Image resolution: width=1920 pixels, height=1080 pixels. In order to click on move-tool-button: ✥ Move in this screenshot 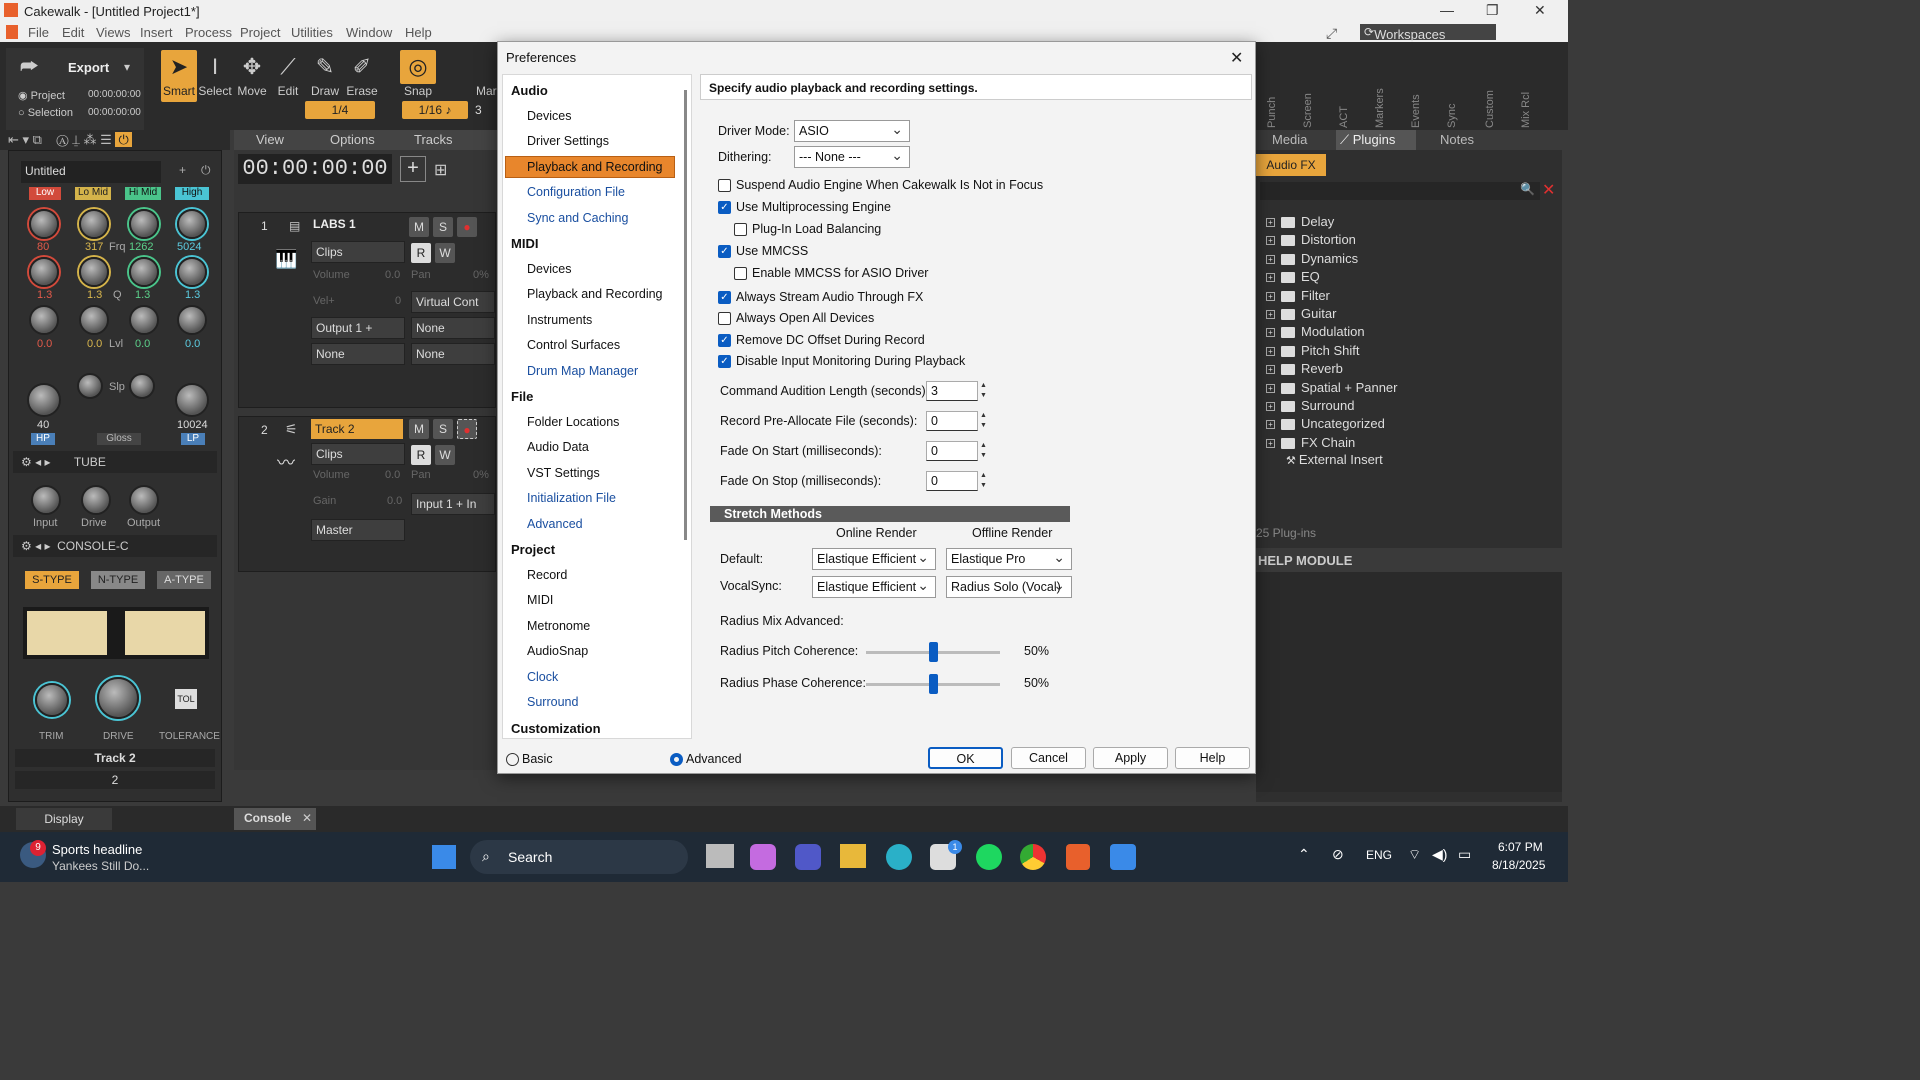, I will do `click(252, 76)`.